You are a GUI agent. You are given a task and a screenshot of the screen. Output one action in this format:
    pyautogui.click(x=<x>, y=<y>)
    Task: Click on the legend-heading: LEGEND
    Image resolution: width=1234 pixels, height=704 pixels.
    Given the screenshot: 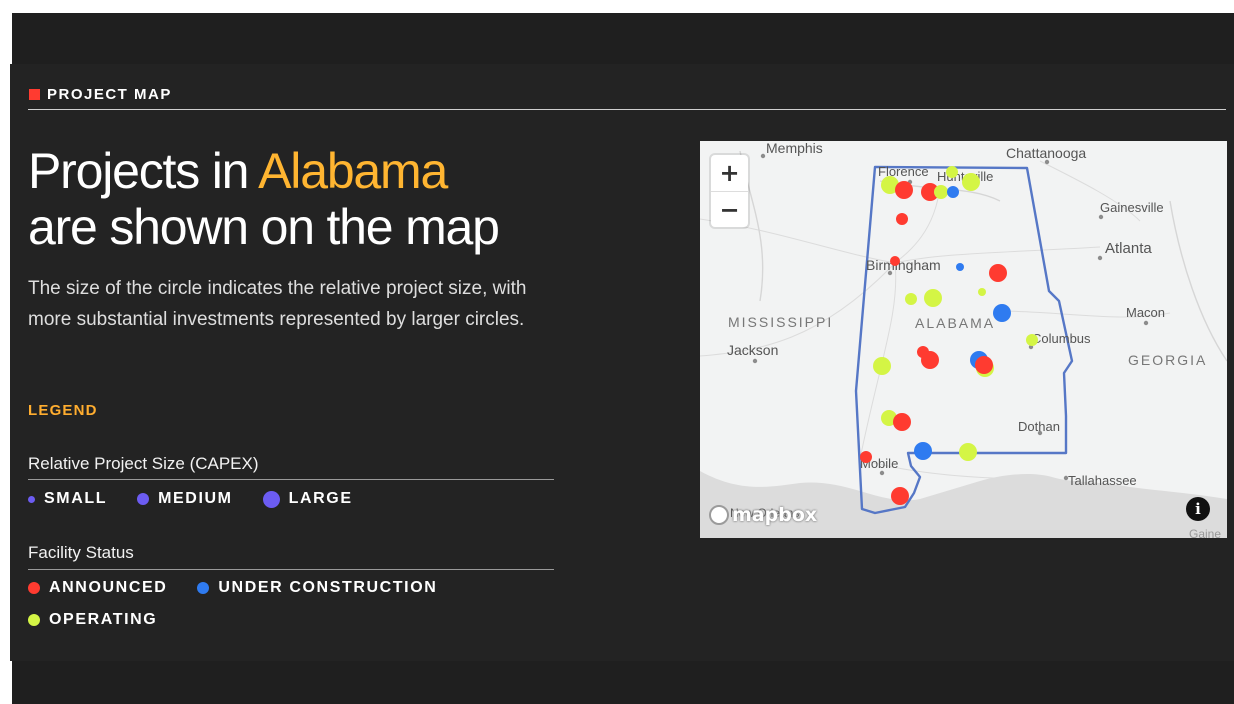 What is the action you would take?
    pyautogui.click(x=63, y=410)
    